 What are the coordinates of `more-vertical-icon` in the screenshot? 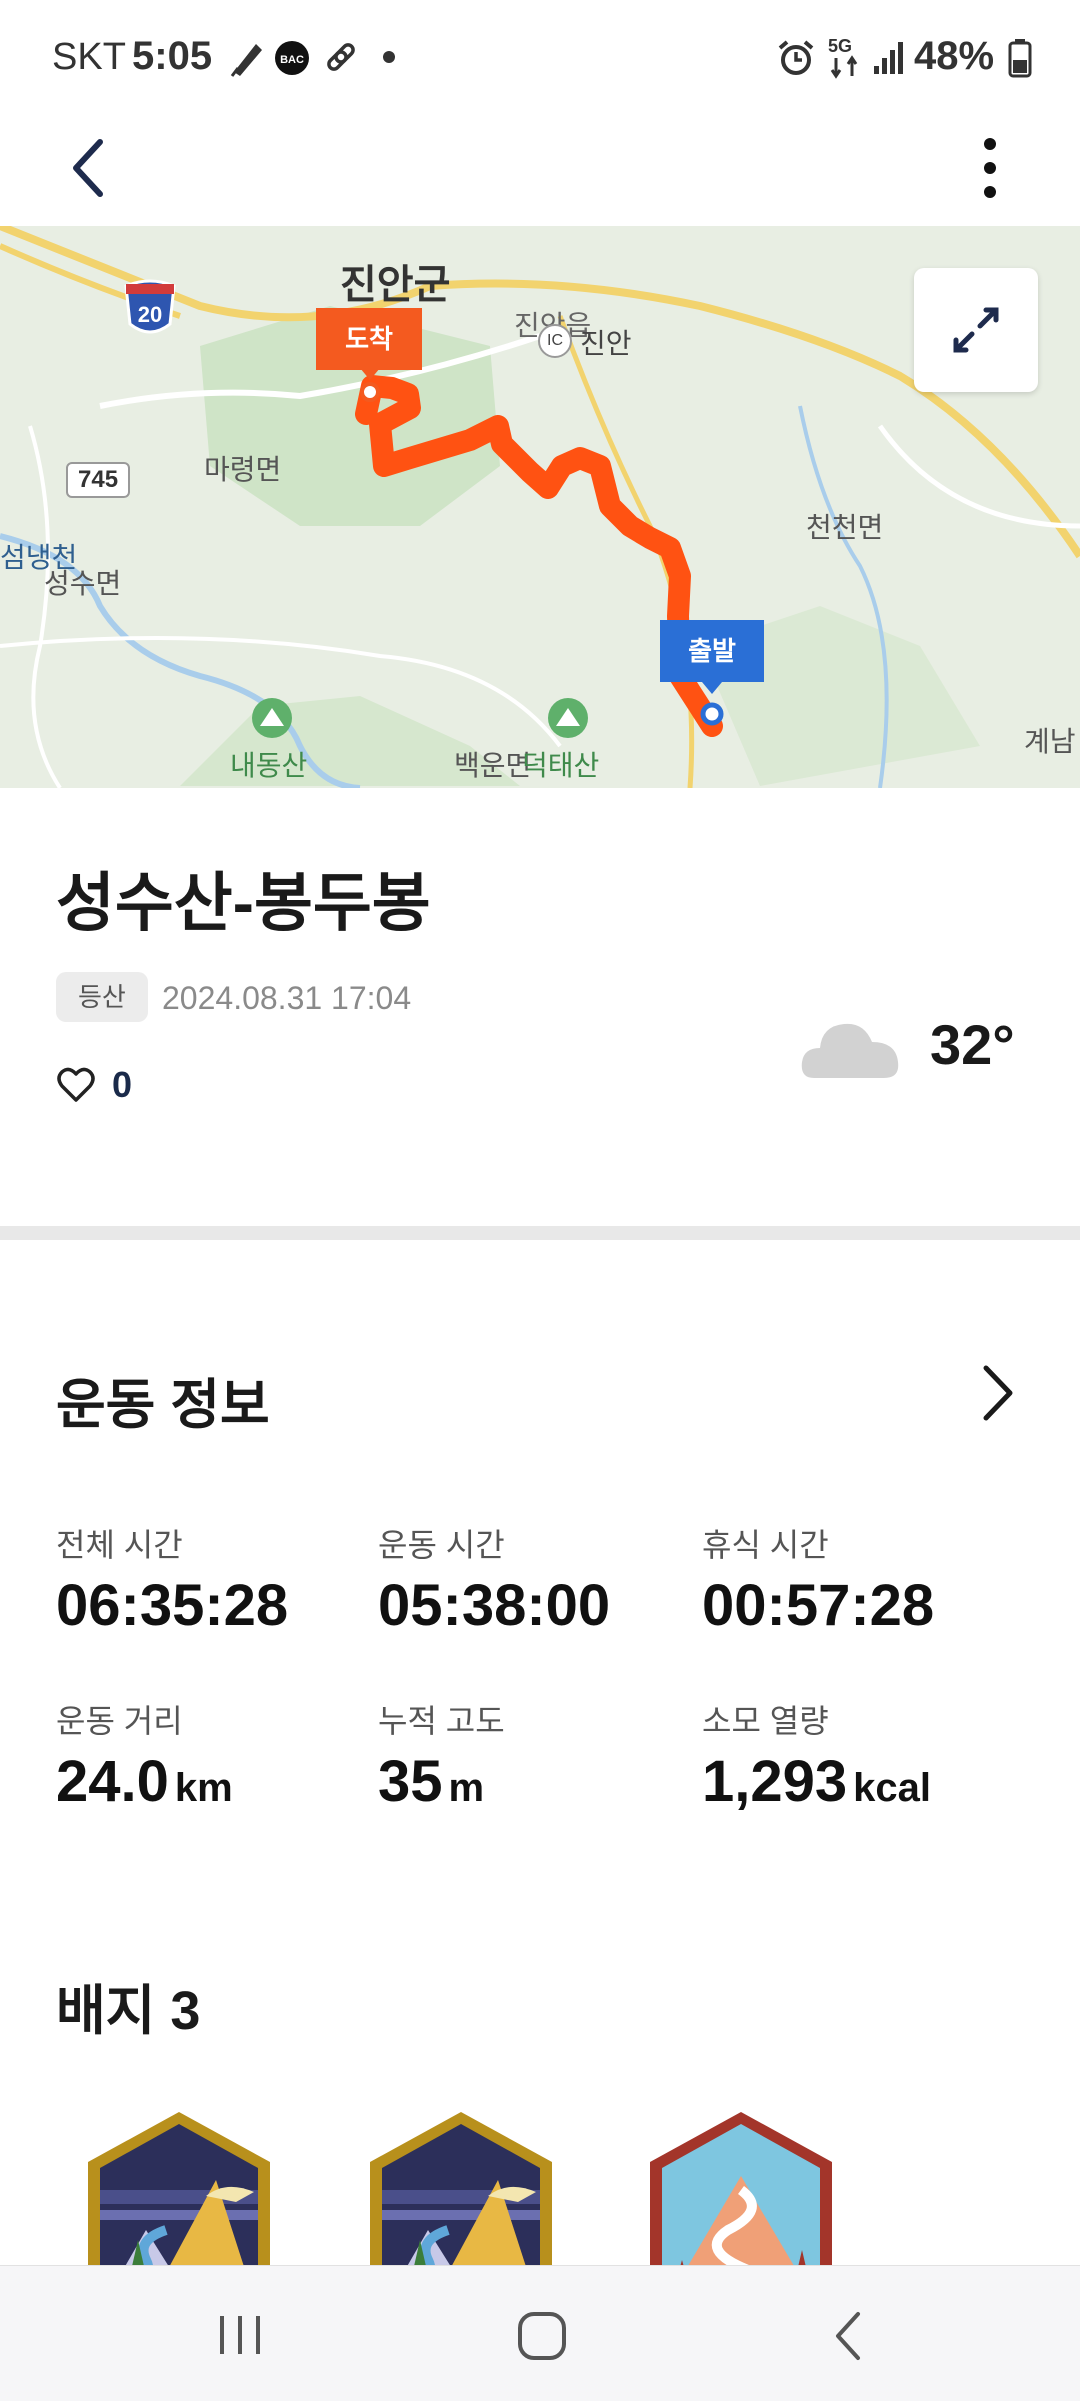 It's located at (990, 168).